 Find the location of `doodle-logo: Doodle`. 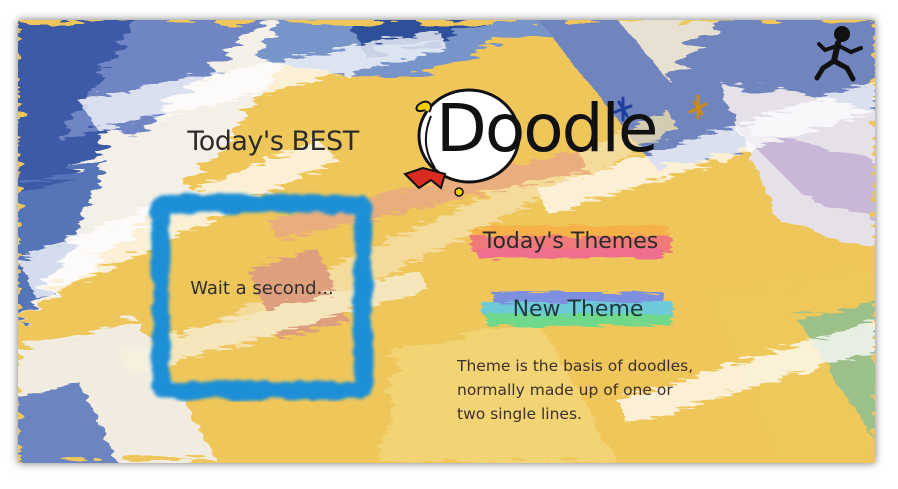

doodle-logo: Doodle is located at coordinates (556, 143).